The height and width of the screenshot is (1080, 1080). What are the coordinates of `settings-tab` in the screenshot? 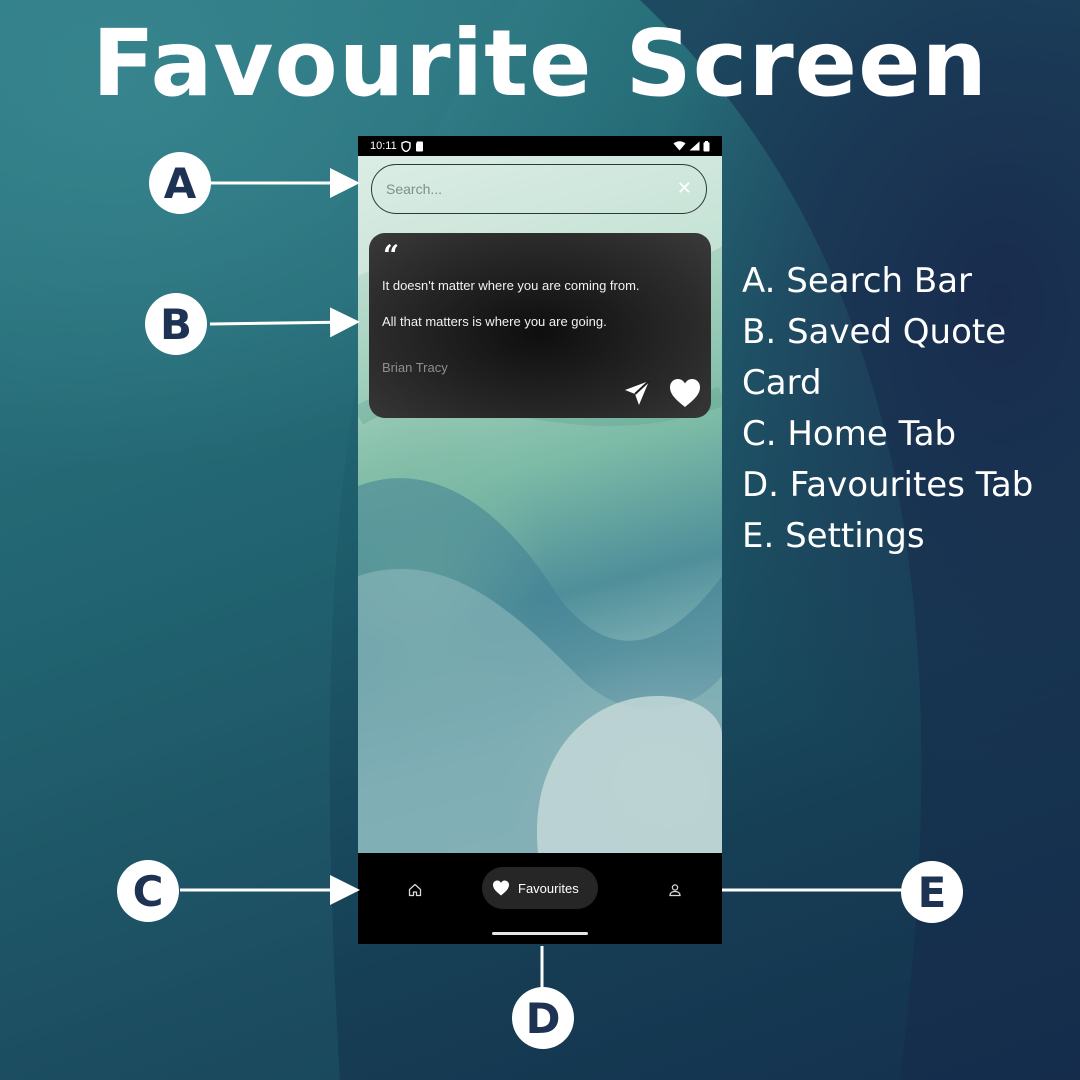 It's located at (675, 890).